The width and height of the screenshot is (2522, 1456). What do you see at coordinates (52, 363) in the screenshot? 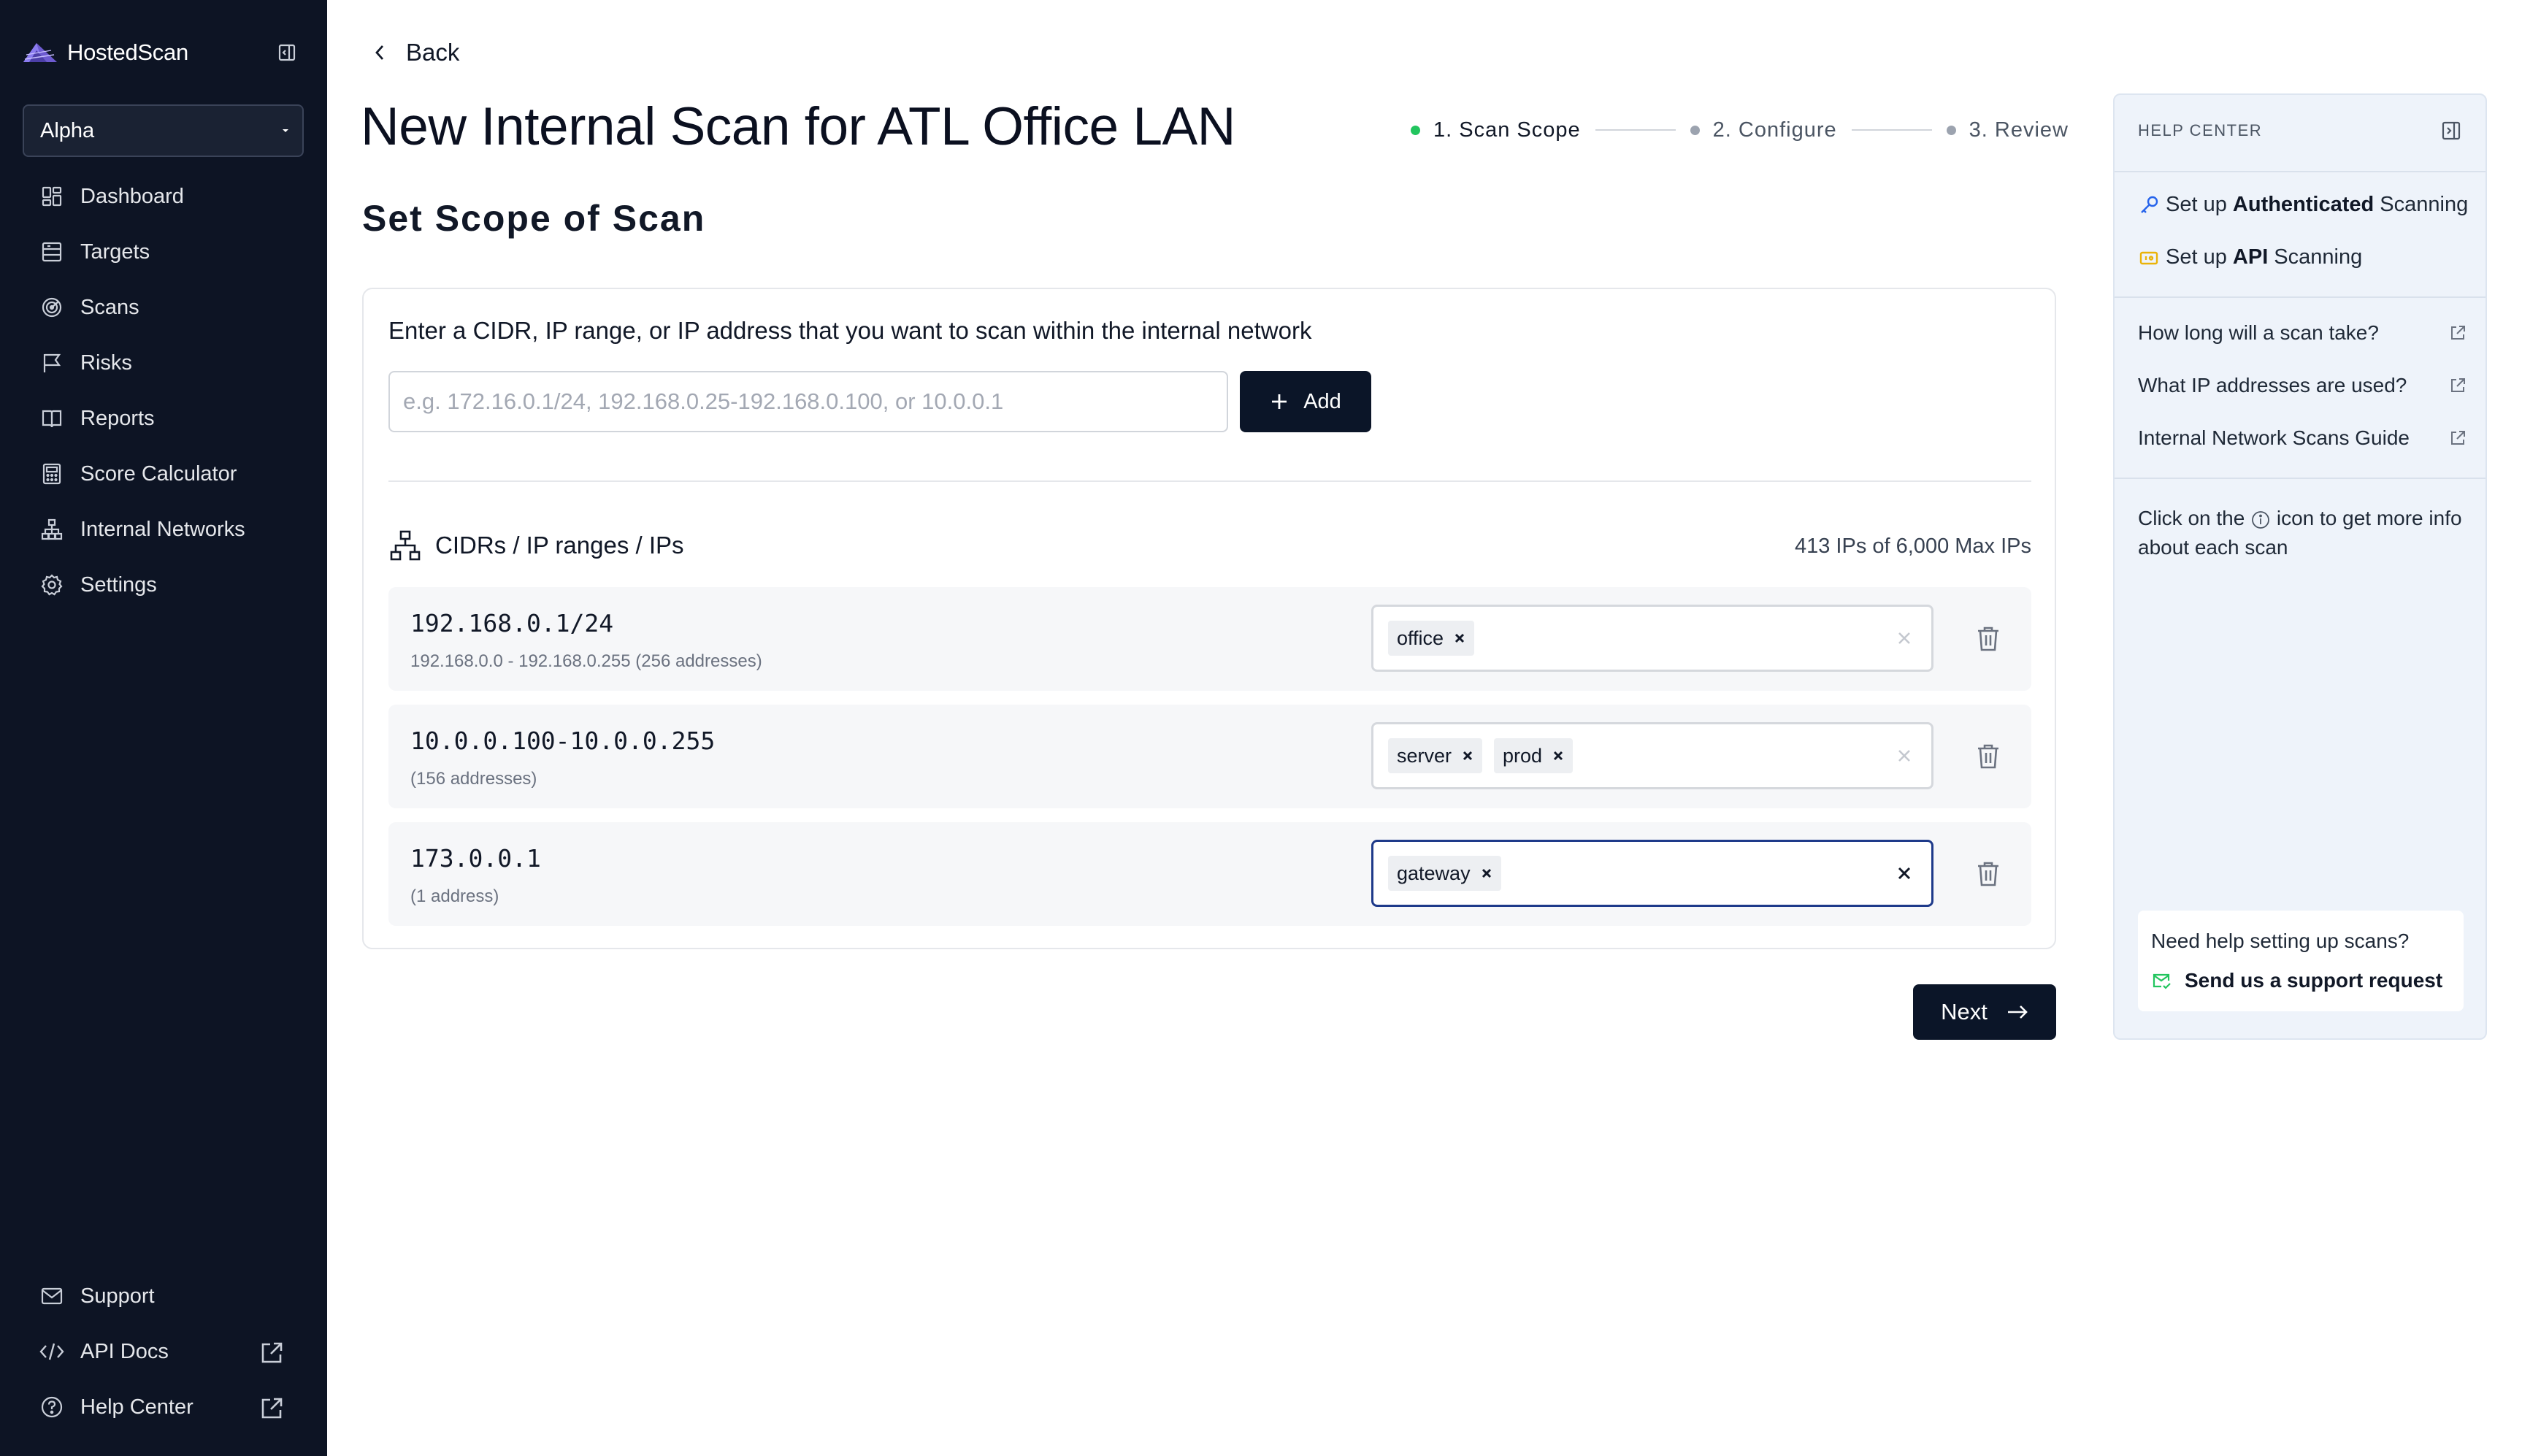
I see `flag-icon` at bounding box center [52, 363].